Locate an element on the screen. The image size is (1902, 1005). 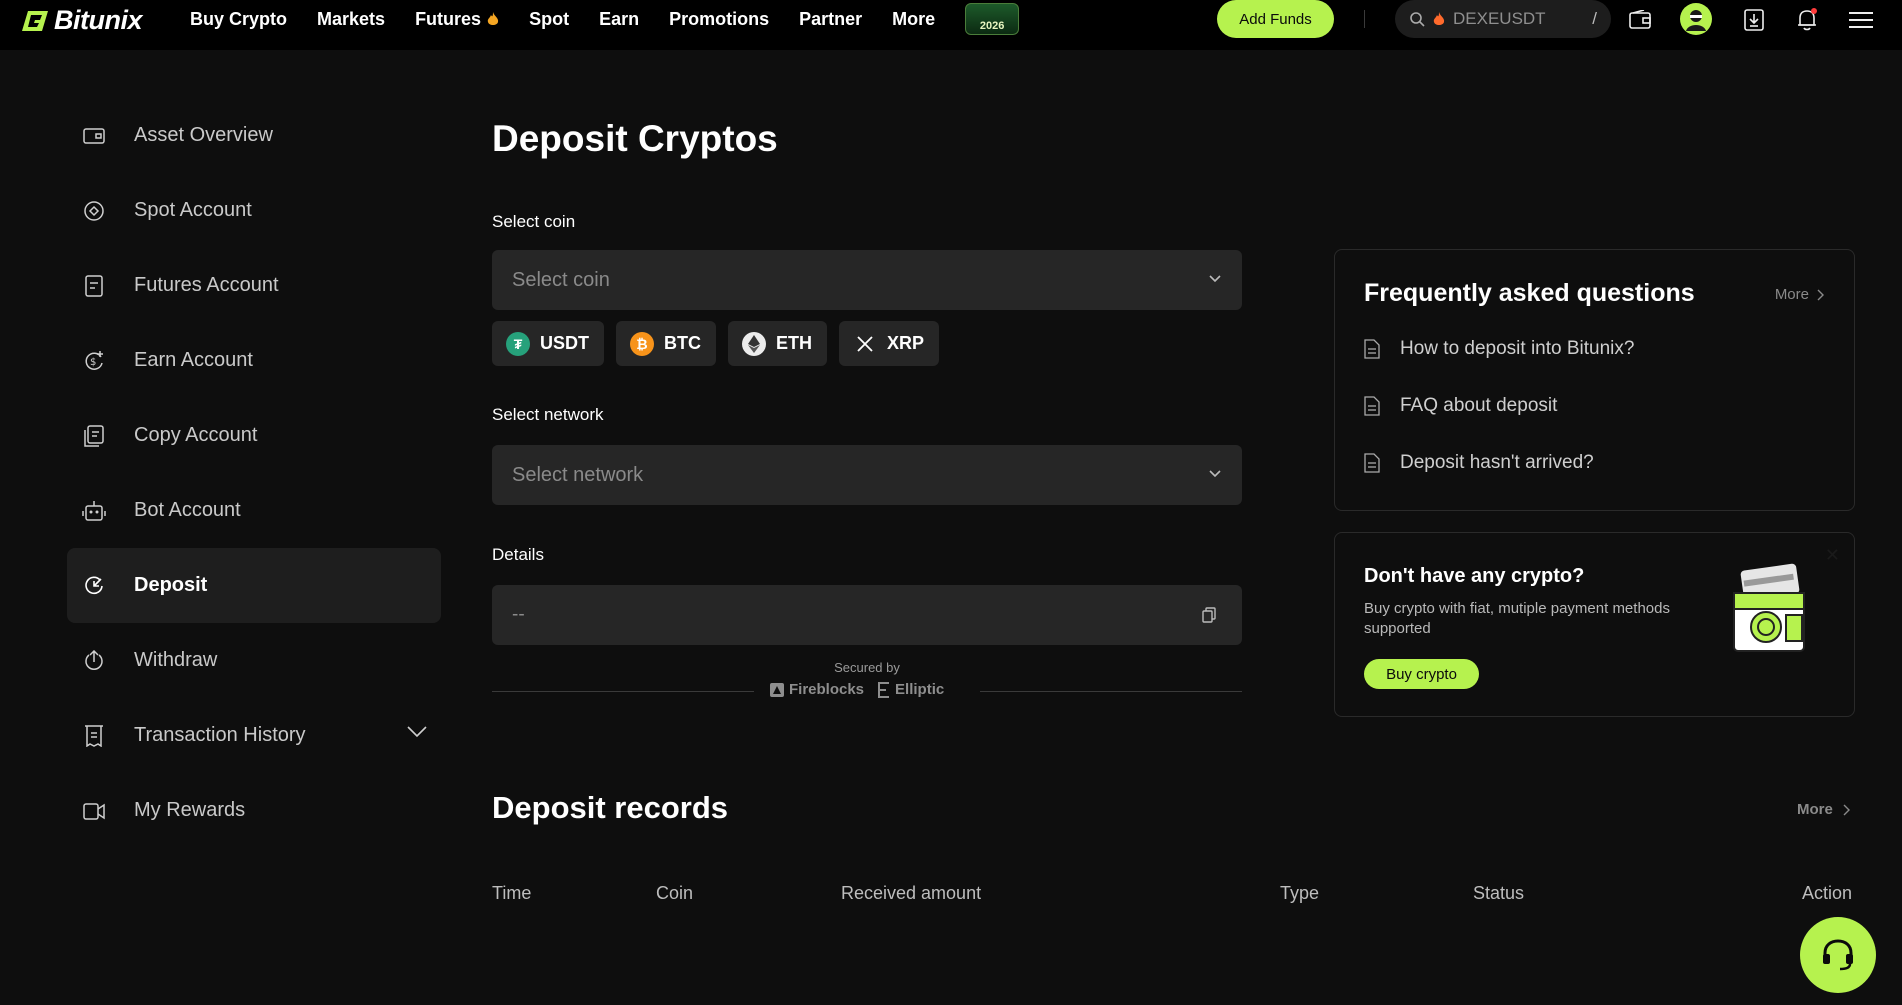
event-badge-2026: 2026 is located at coordinates (992, 19).